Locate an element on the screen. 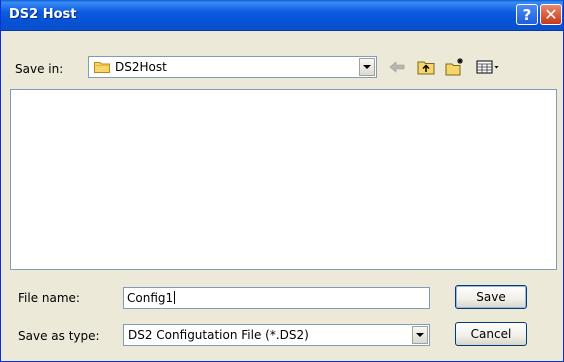 The height and width of the screenshot is (362, 564). save-in-dropdown-button is located at coordinates (367, 67).